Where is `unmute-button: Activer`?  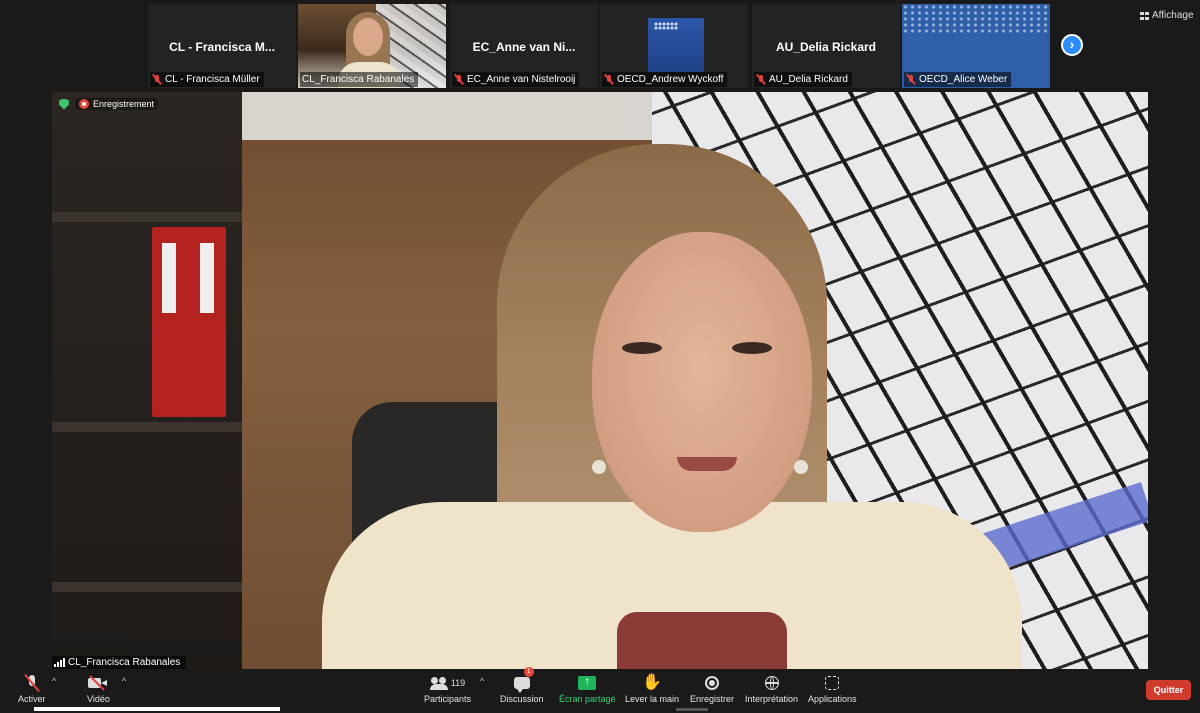
unmute-button: Activer is located at coordinates (32, 688).